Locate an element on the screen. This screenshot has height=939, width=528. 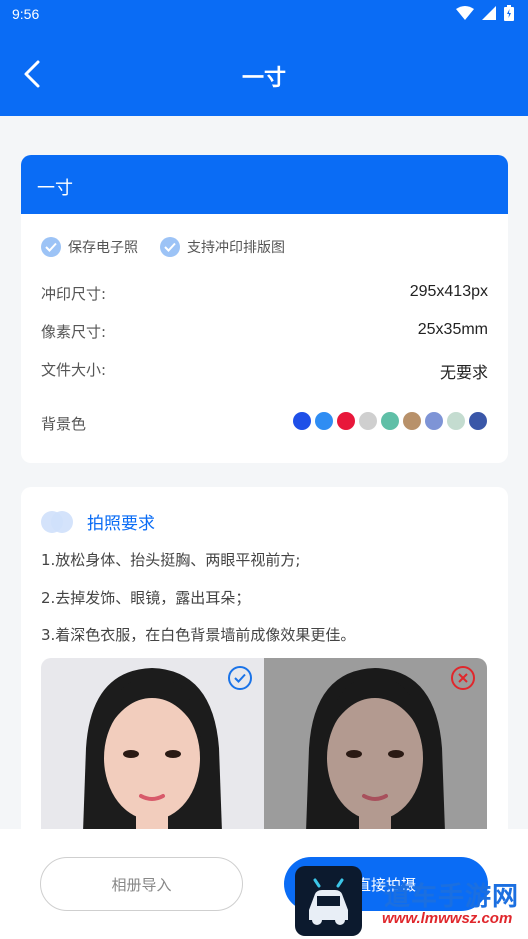
pixel-size-value: 25x35mm is located at coordinates (452, 329).